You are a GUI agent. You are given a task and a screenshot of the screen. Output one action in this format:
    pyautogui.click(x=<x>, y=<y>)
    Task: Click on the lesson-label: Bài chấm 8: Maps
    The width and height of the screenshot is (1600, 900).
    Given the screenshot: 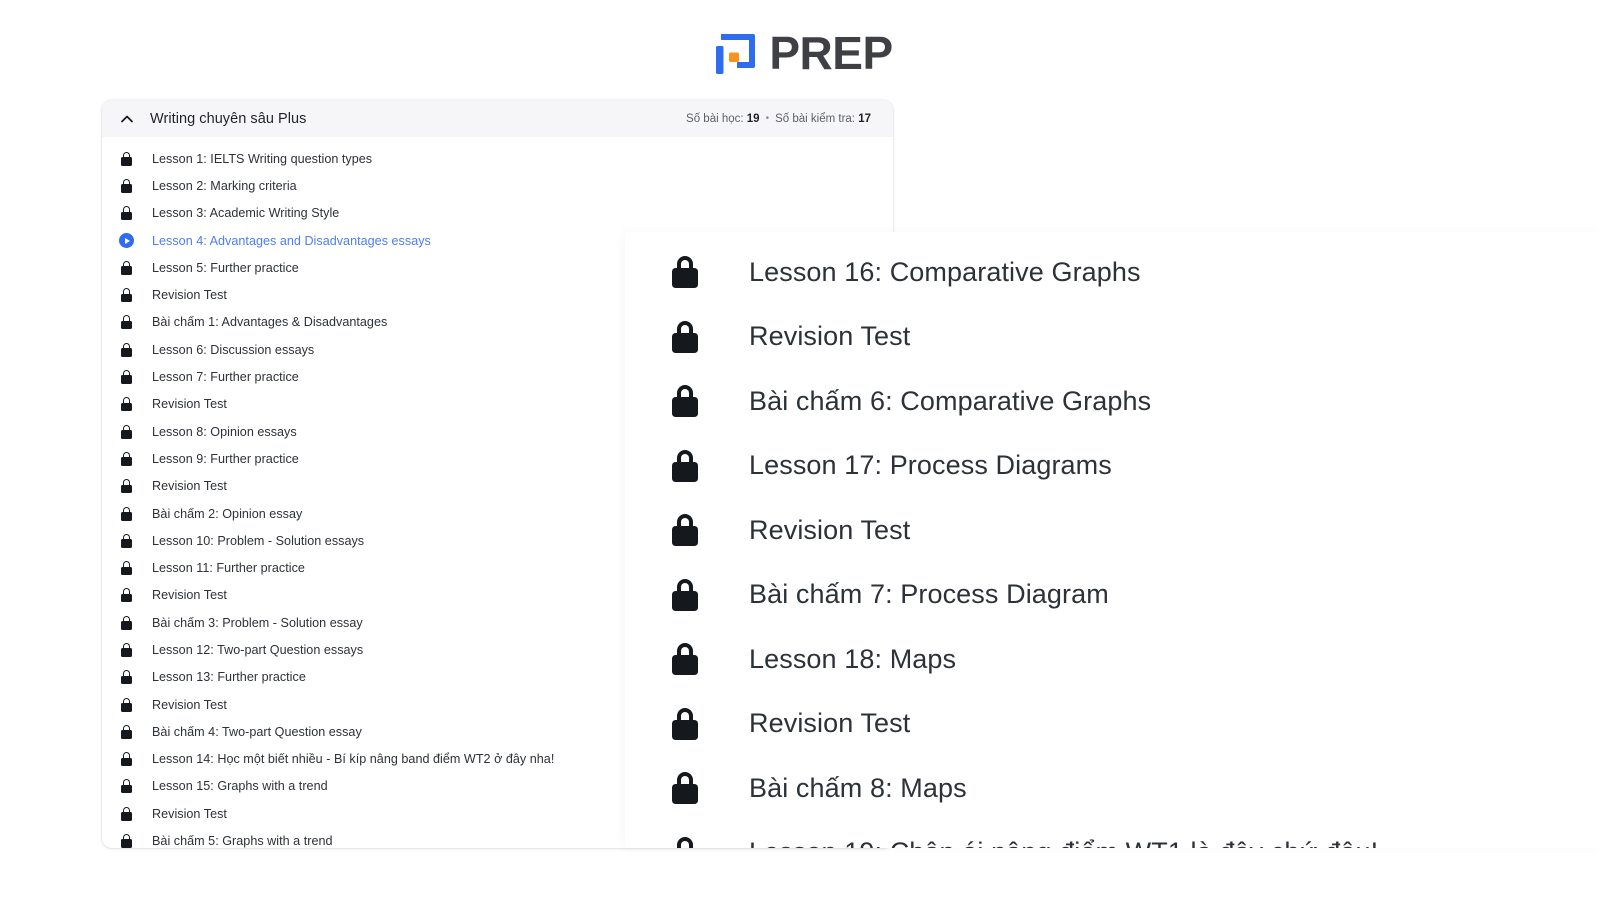 What is the action you would take?
    pyautogui.click(x=858, y=787)
    